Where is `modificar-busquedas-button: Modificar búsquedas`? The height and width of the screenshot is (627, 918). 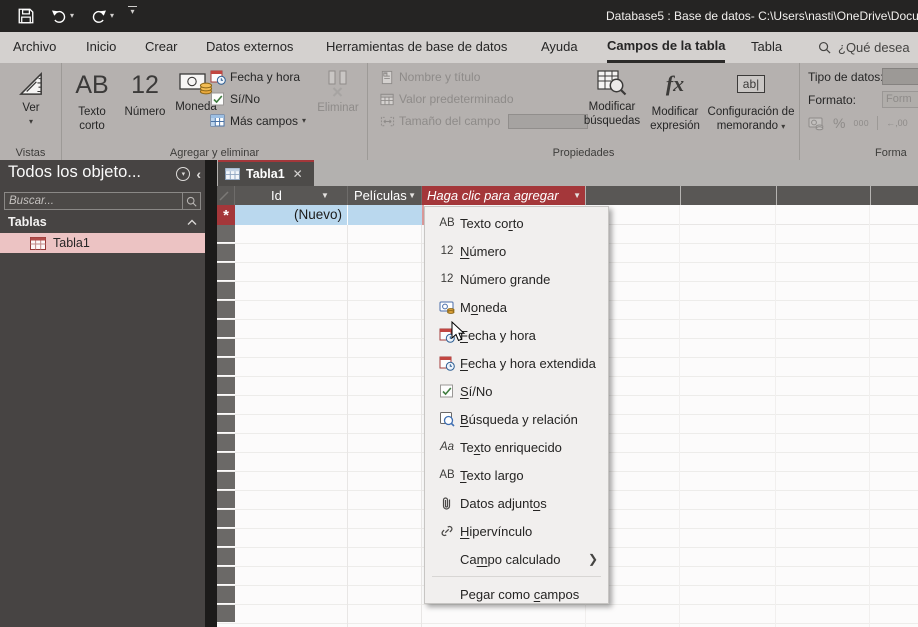
modificar-busquedas-button: Modificar búsquedas is located at coordinates (612, 97).